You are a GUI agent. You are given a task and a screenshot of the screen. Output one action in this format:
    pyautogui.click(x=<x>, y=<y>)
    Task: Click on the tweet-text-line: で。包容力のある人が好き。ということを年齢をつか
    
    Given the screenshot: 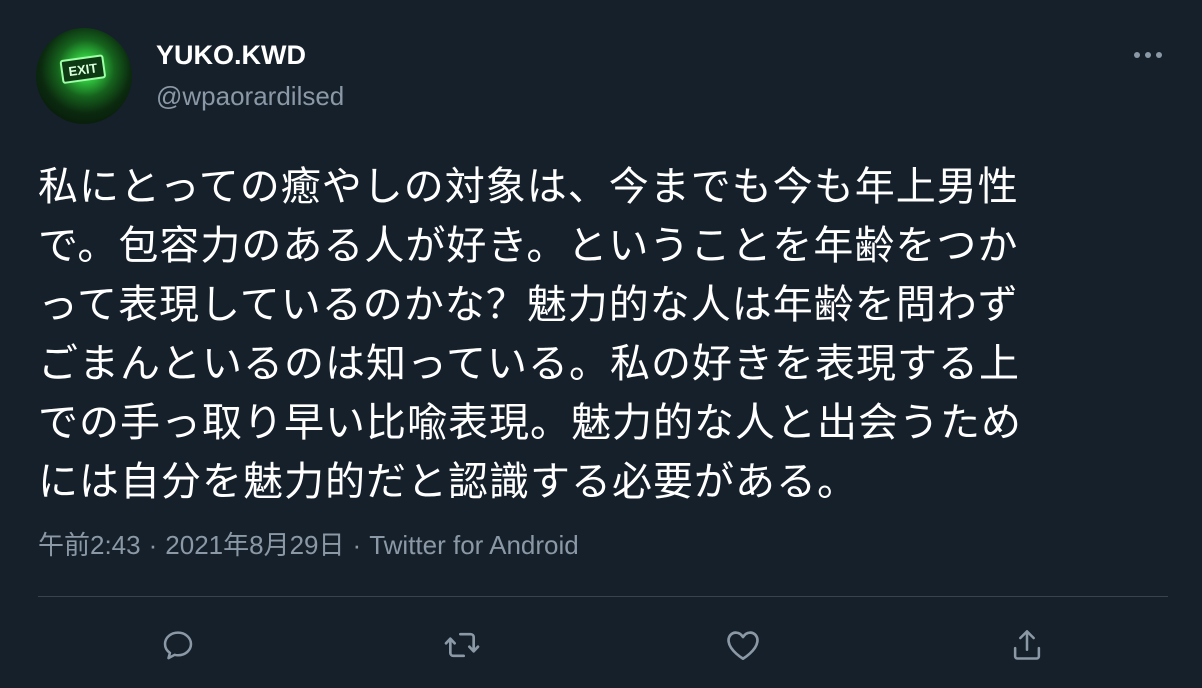 What is the action you would take?
    pyautogui.click(x=528, y=246)
    